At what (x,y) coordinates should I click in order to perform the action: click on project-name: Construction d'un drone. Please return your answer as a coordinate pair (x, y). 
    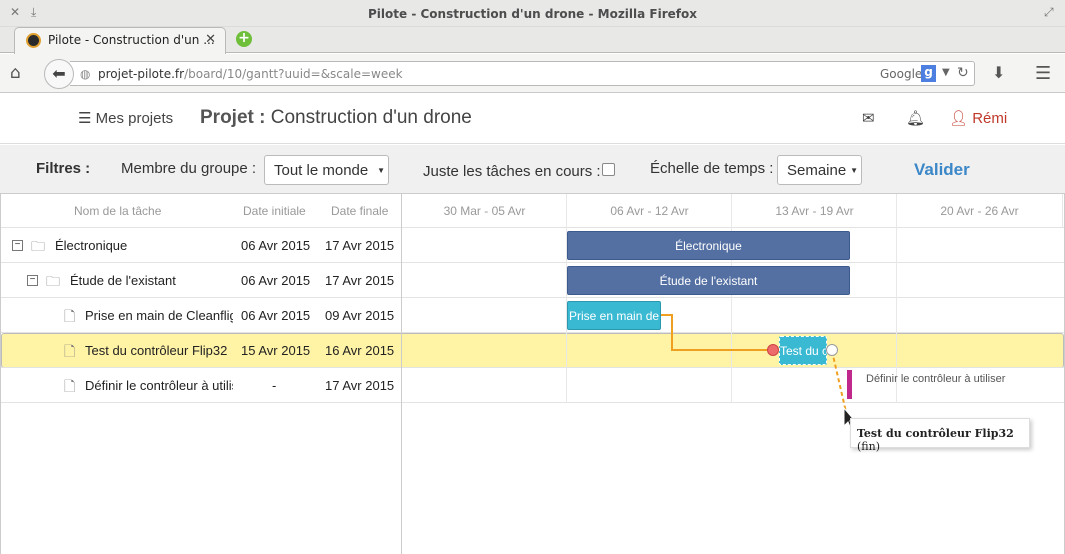
    Looking at the image, I should click on (371, 117).